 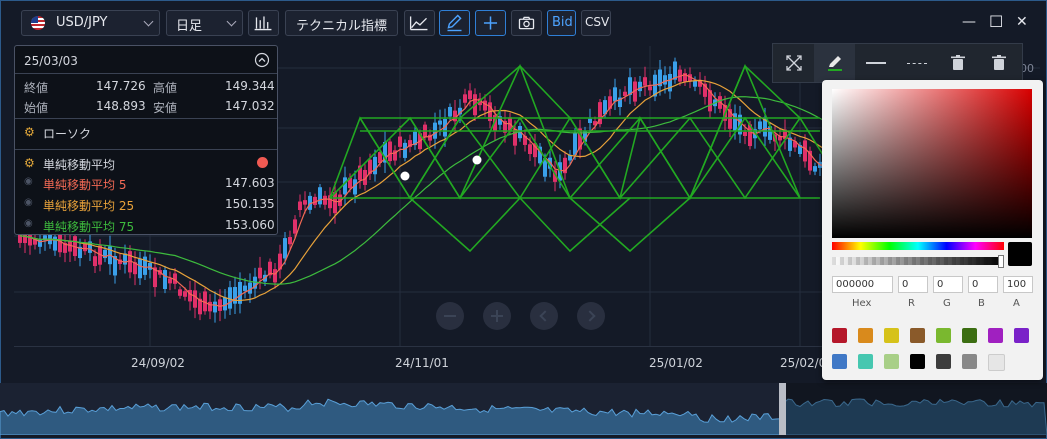 I want to click on navigator, so click(x=523, y=409).